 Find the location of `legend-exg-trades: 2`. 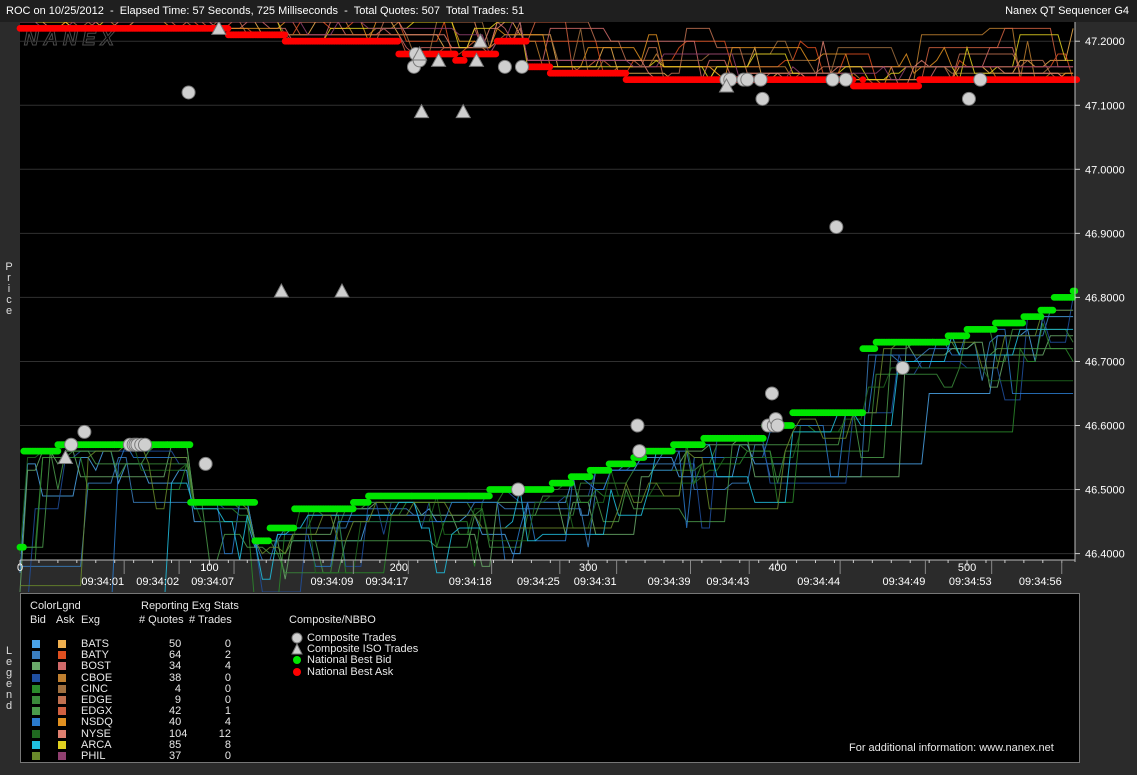

legend-exg-trades: 2 is located at coordinates (227, 655).